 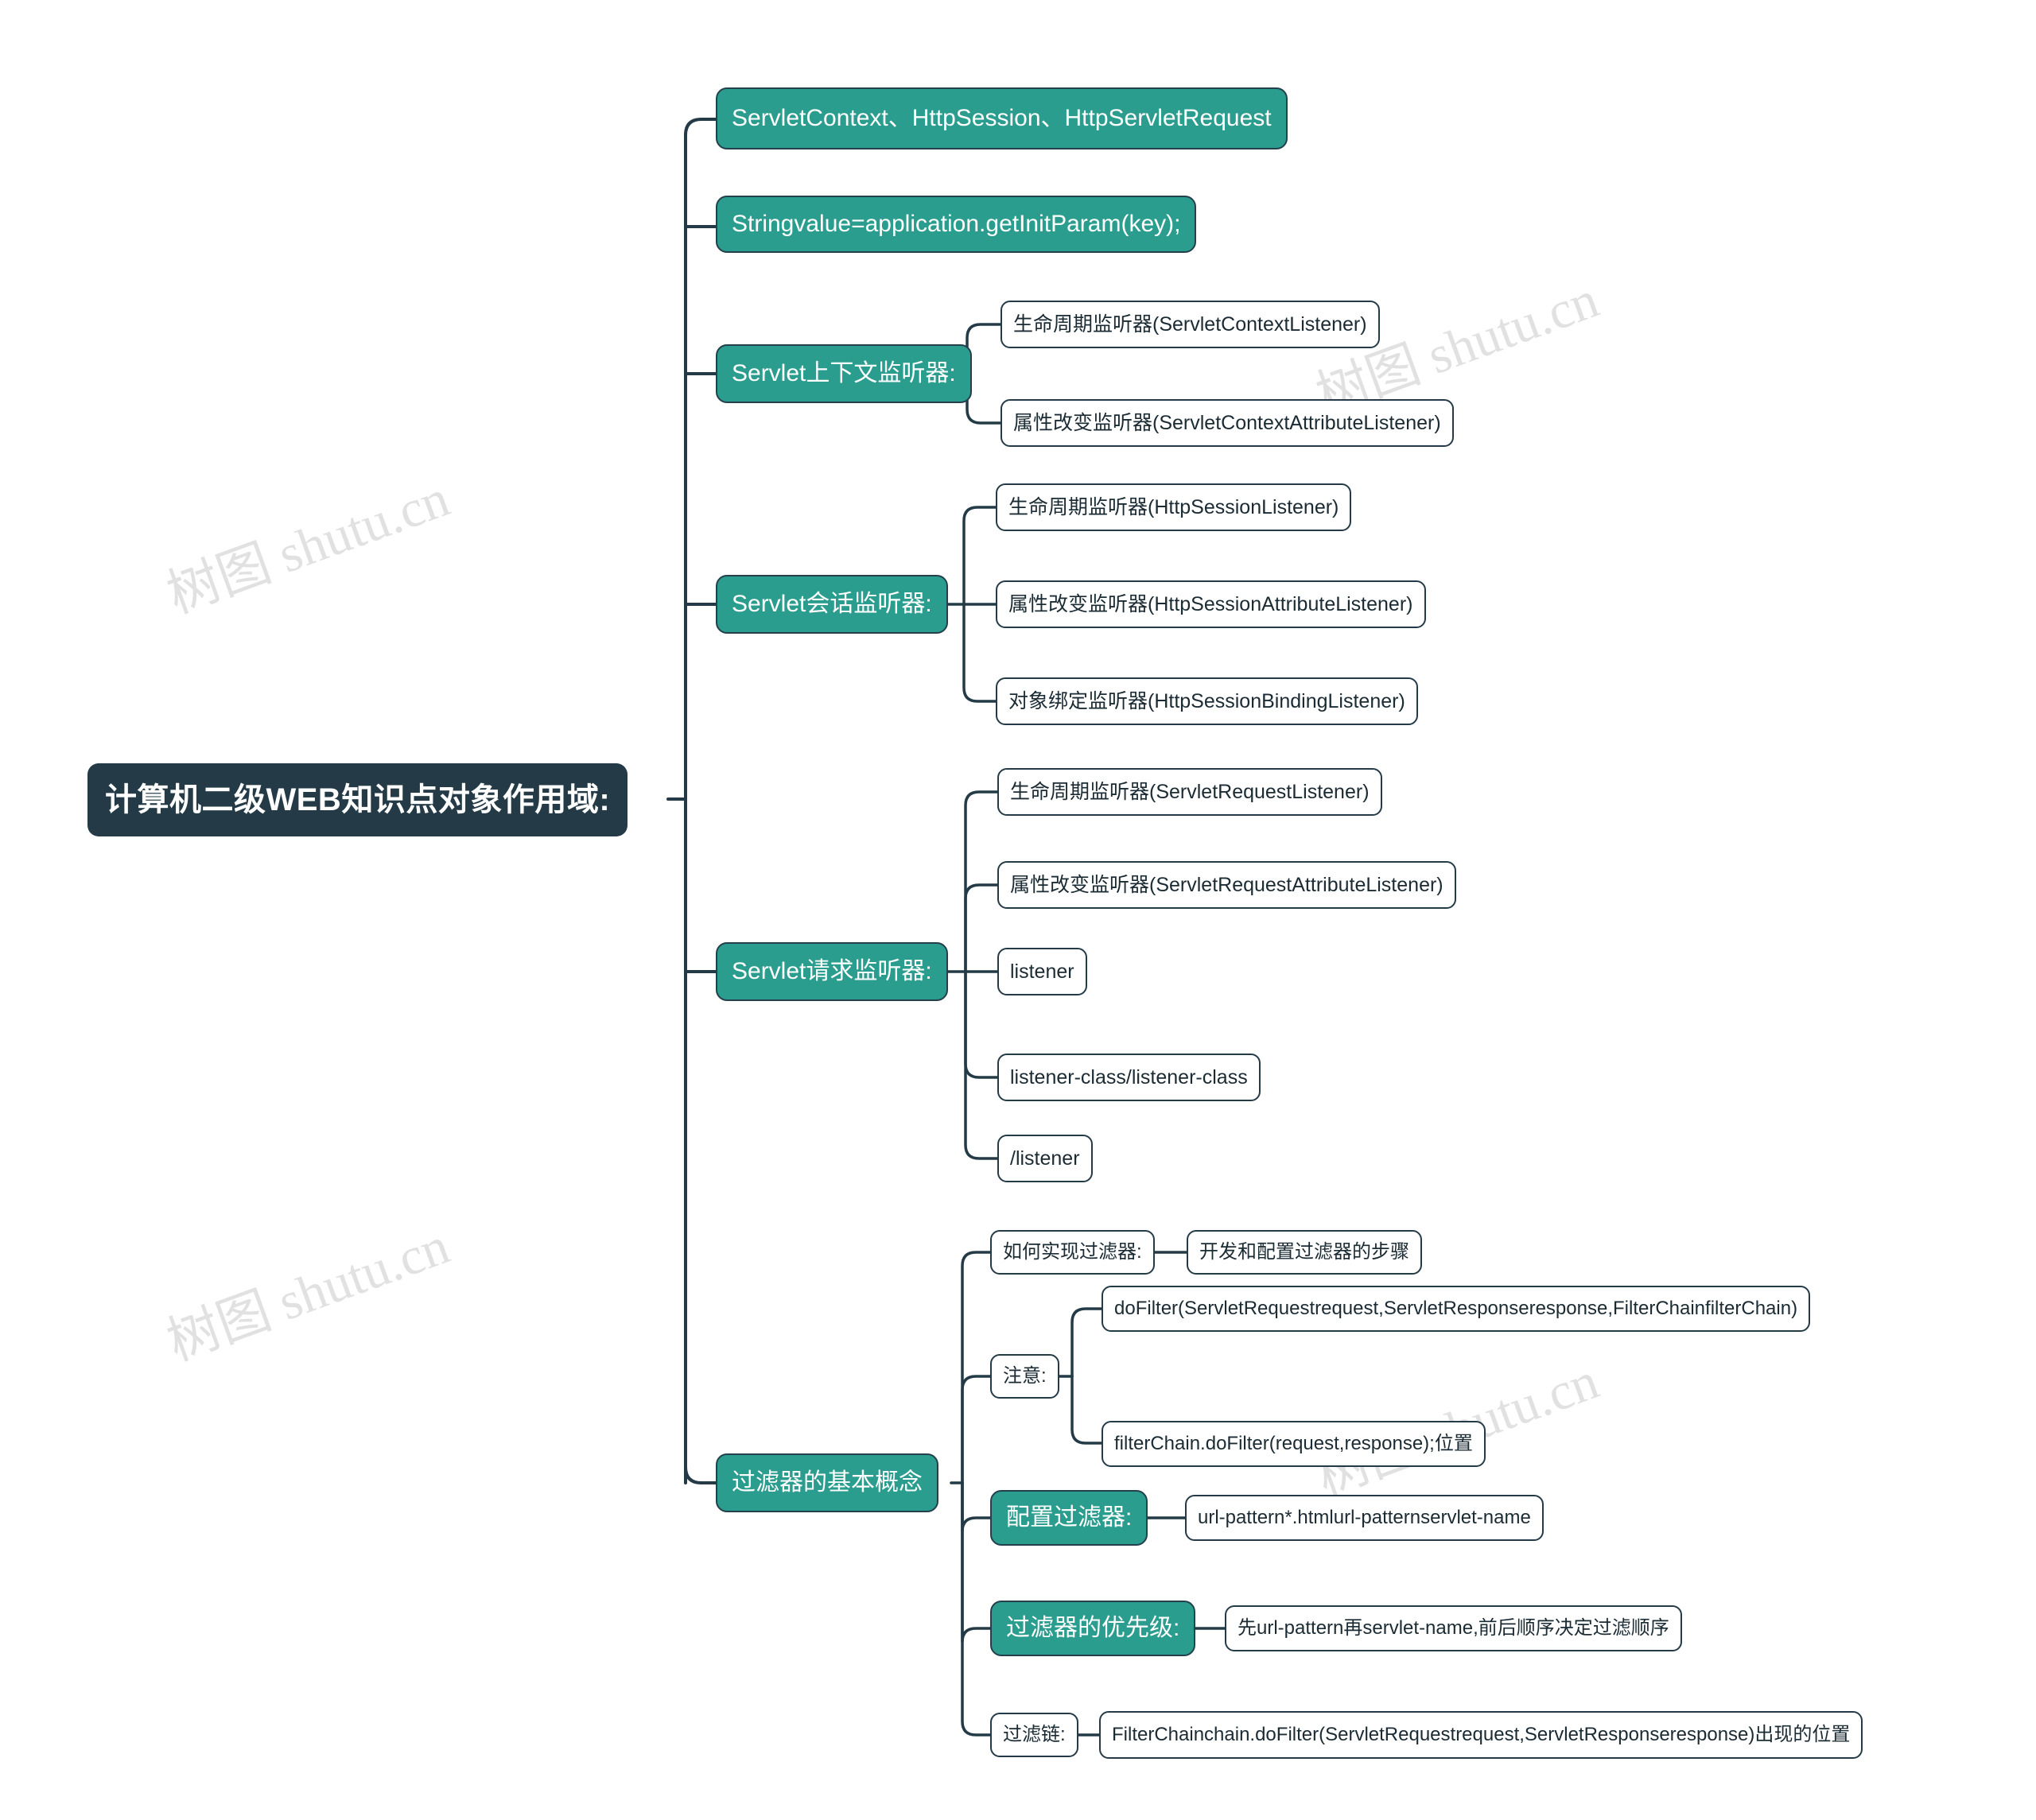 What do you see at coordinates (844, 373) in the screenshot?
I see `node-servlet-context-listener-group: Servlet上下文监听器:` at bounding box center [844, 373].